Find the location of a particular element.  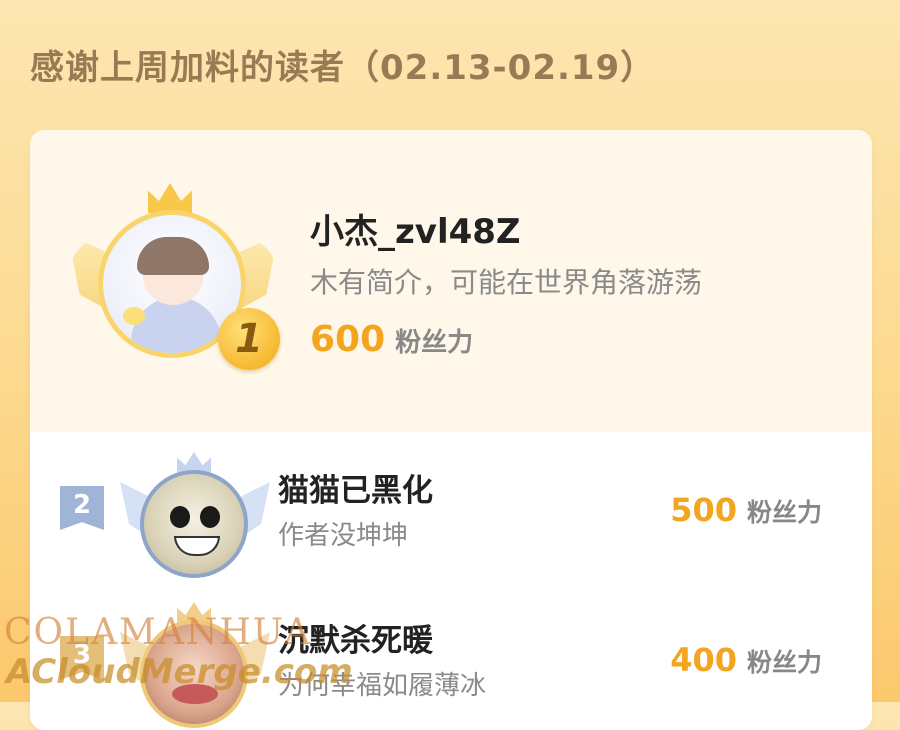

rank-badge: 2 is located at coordinates (82, 508).